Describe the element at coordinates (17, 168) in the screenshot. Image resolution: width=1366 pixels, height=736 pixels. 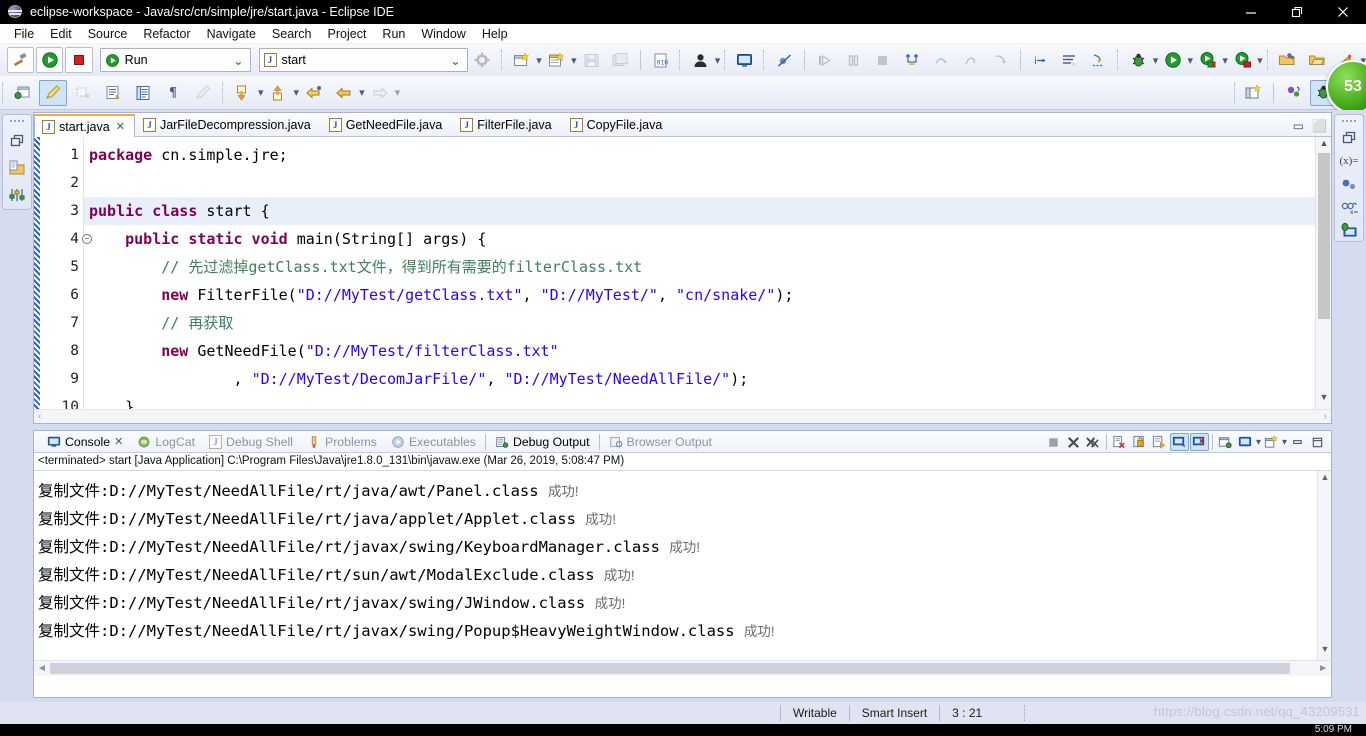
I see `package-explorer-icon` at that location.